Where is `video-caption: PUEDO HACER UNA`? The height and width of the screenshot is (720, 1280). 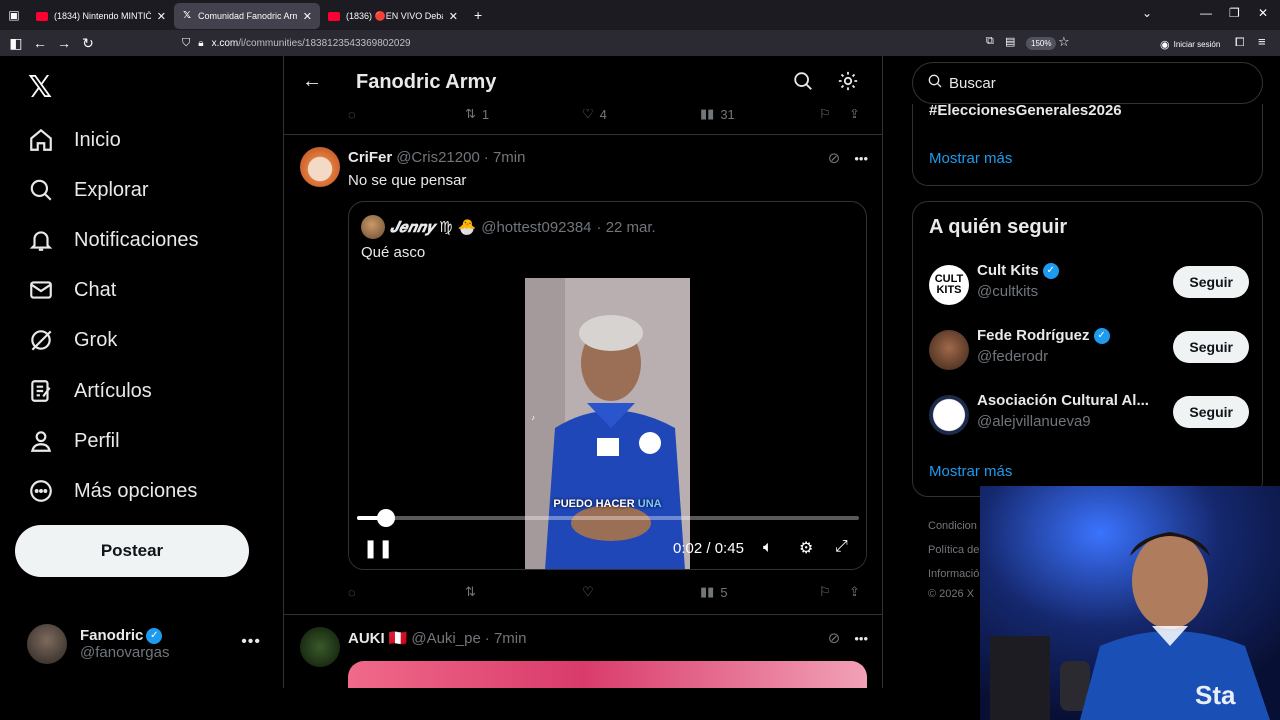
video-caption: PUEDO HACER UNA is located at coordinates (607, 504).